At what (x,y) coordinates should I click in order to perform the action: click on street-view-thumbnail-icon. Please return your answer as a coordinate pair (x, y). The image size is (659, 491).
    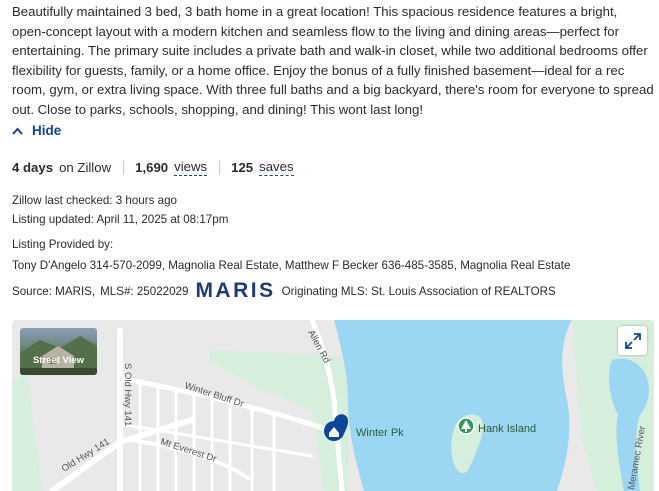
    Looking at the image, I should click on (58, 355).